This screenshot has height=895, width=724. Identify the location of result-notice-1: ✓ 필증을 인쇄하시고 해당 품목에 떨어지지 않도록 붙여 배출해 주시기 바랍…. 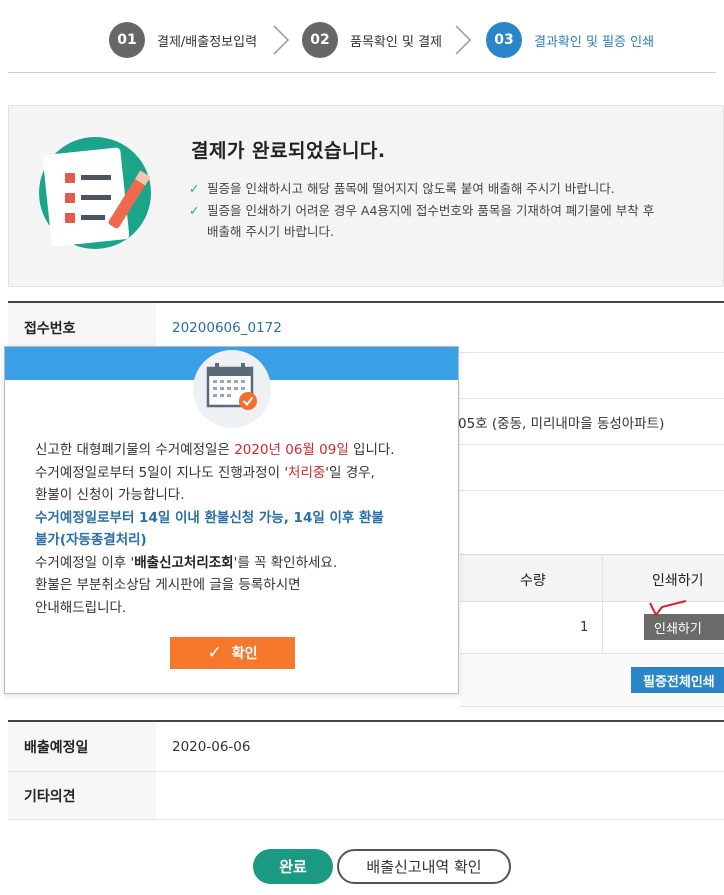
(402, 188).